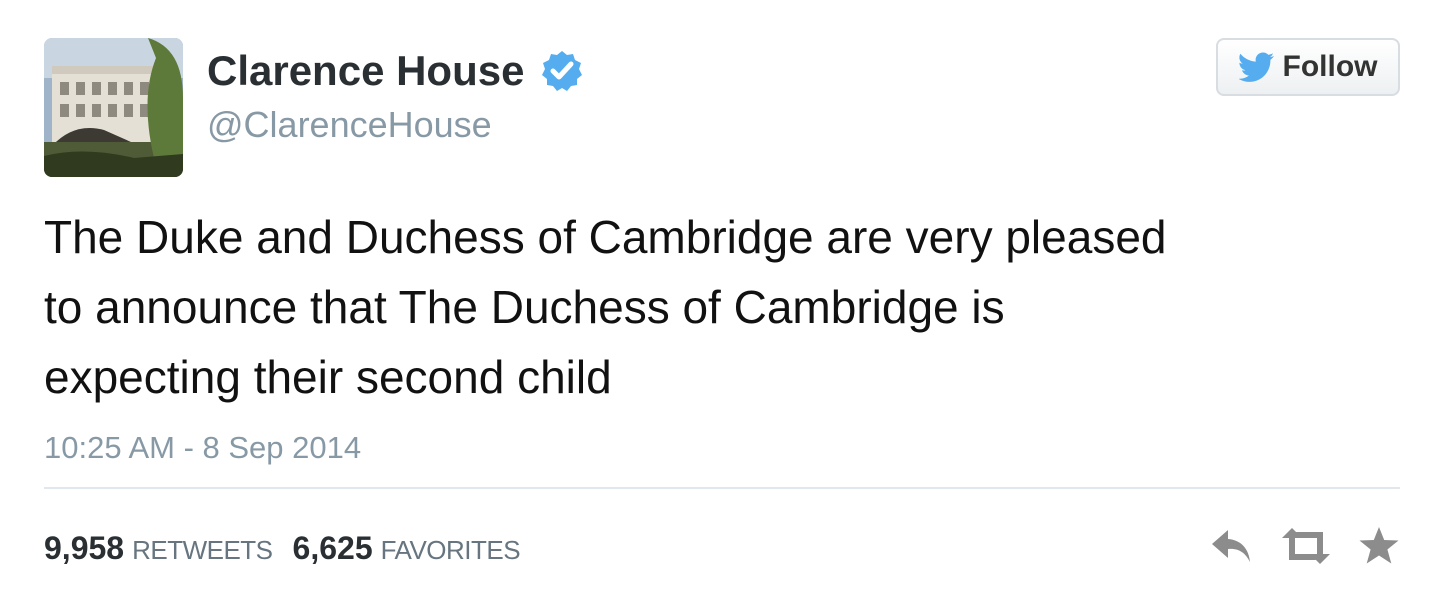 This screenshot has height=596, width=1440. Describe the element at coordinates (722, 488) in the screenshot. I see `divider` at that location.